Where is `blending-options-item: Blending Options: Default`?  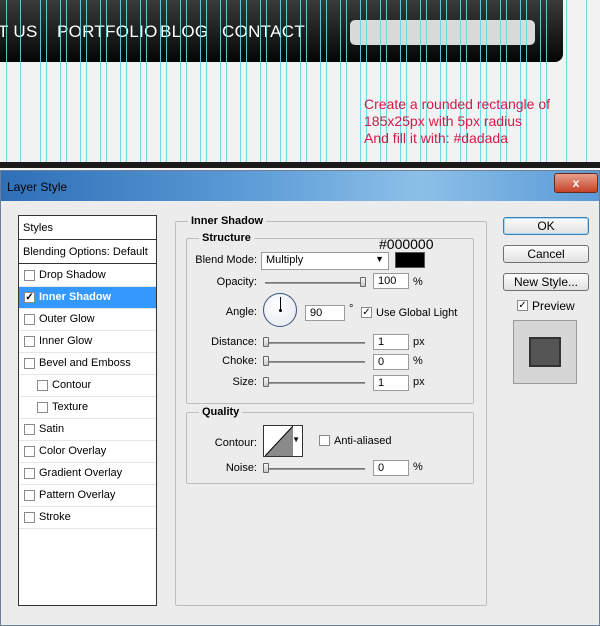
blending-options-item: Blending Options: Default is located at coordinates (87, 253).